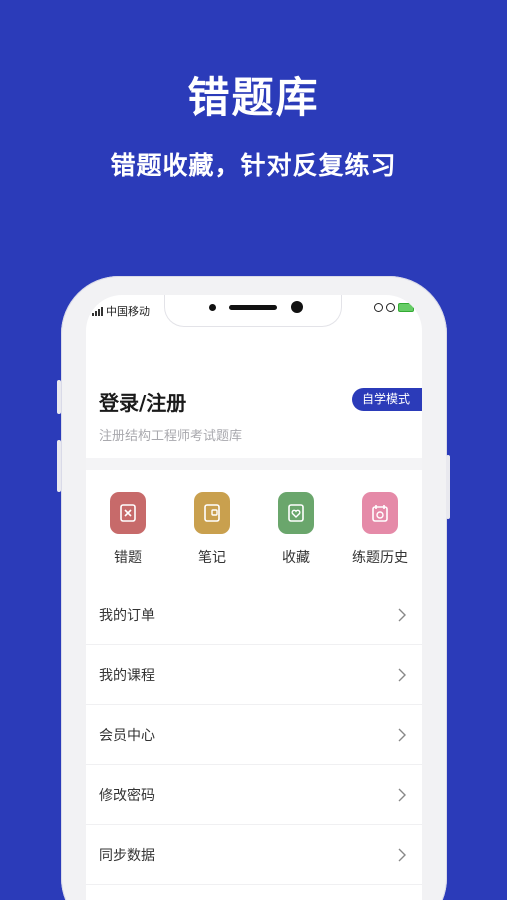  What do you see at coordinates (380, 513) in the screenshot?
I see `practice-history-icon` at bounding box center [380, 513].